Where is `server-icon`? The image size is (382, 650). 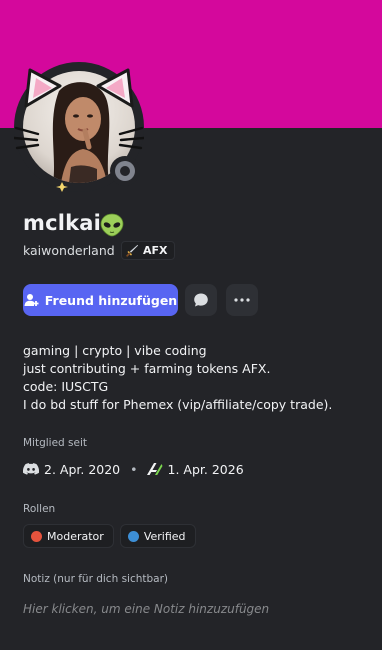
server-icon is located at coordinates (154, 469).